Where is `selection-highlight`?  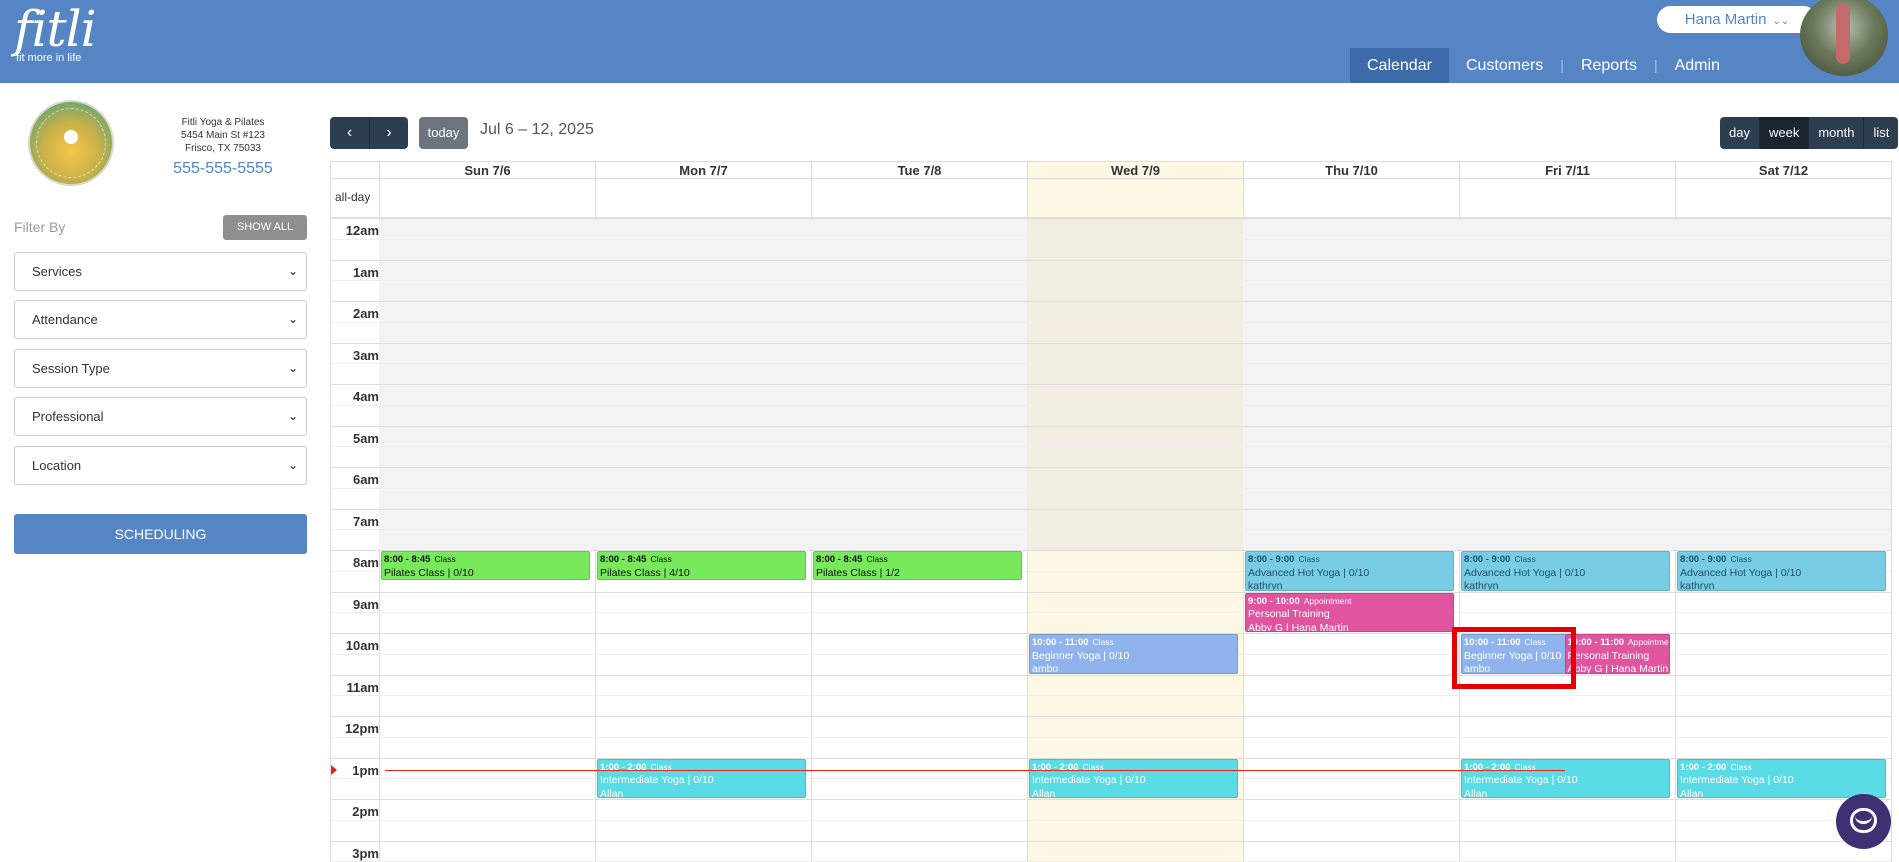
selection-highlight is located at coordinates (1514, 658).